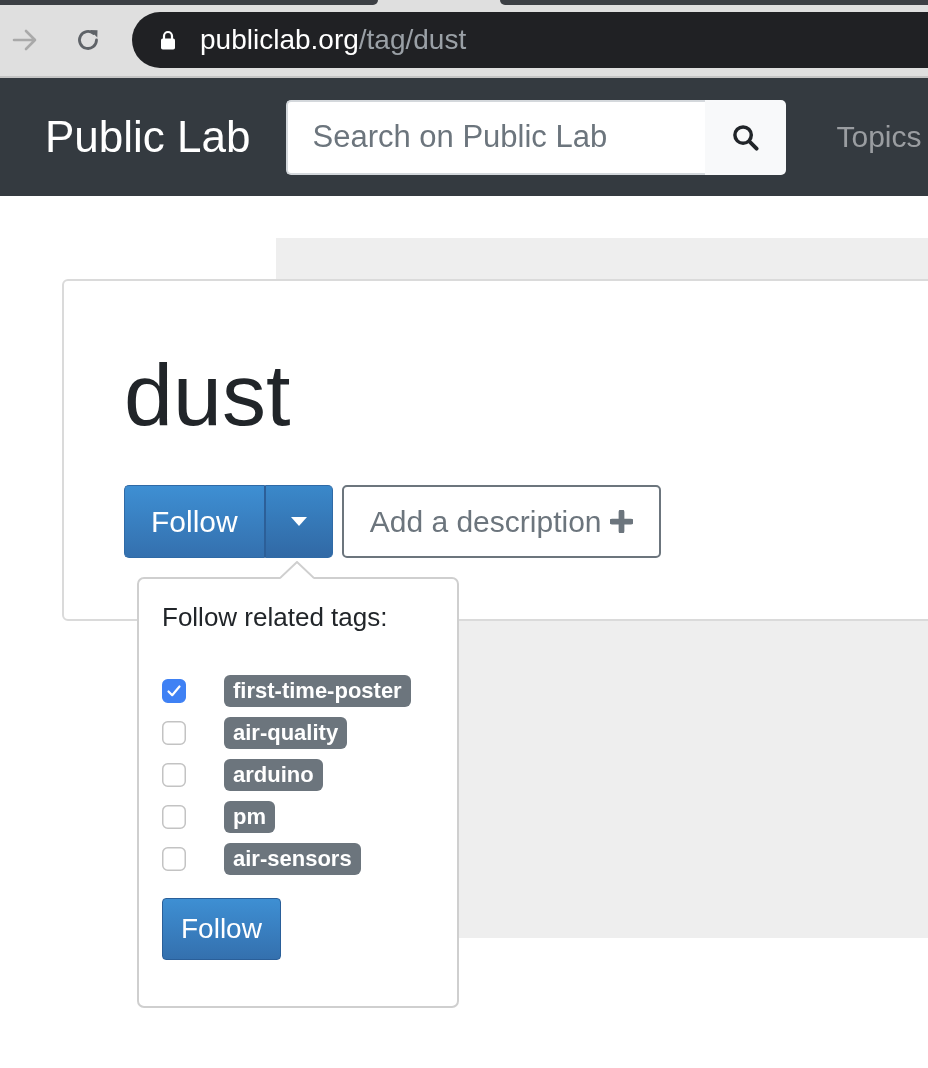 The image size is (928, 1068). What do you see at coordinates (148, 137) in the screenshot?
I see `site-logo-text: Public Lab` at bounding box center [148, 137].